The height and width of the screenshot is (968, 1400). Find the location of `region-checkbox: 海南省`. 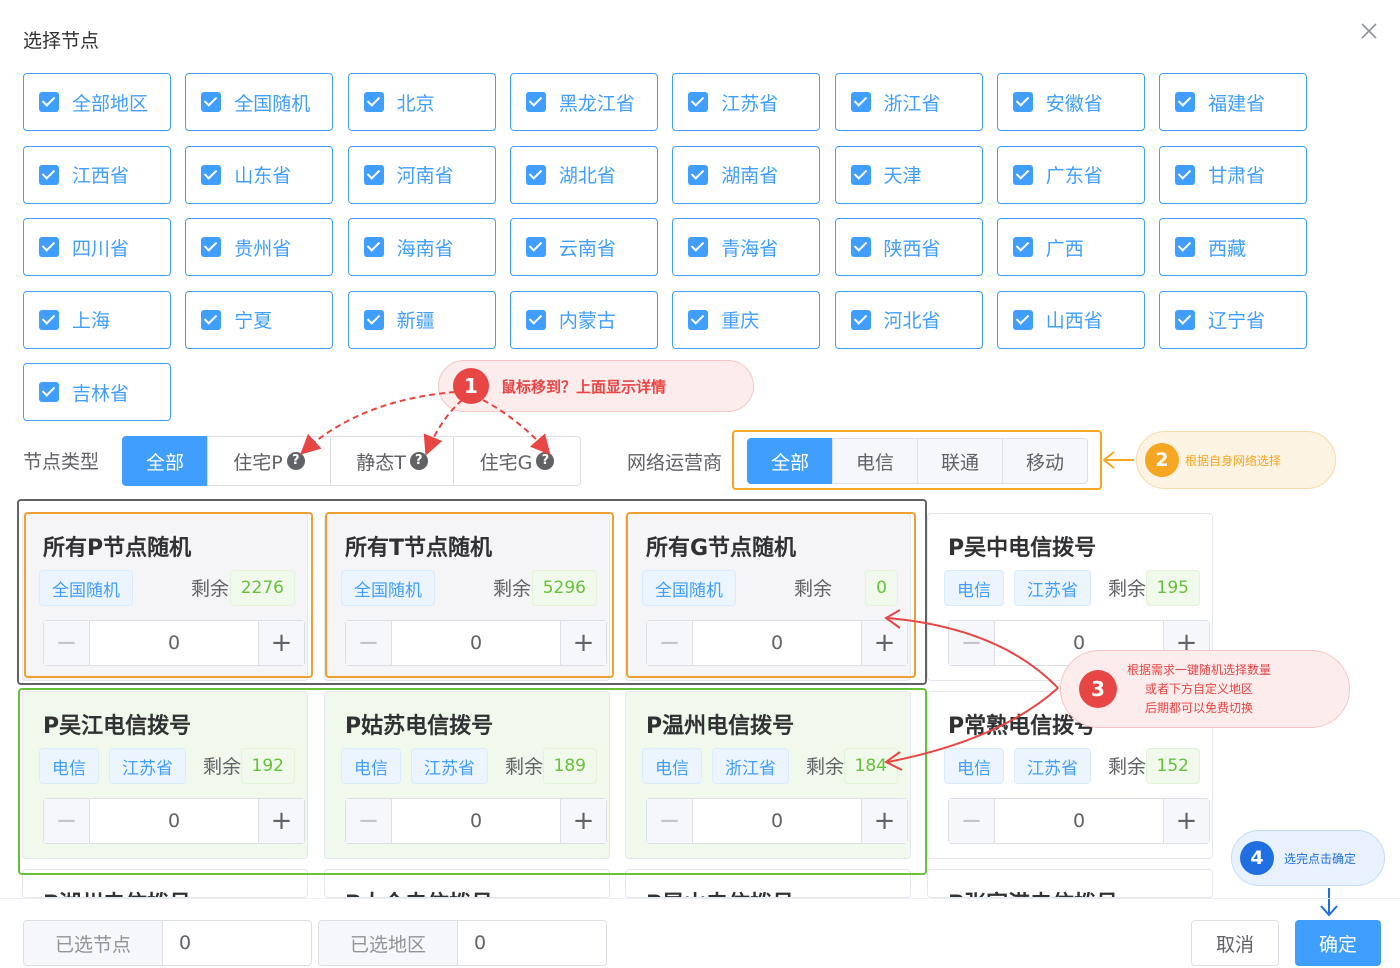

region-checkbox: 海南省 is located at coordinates (421, 247).